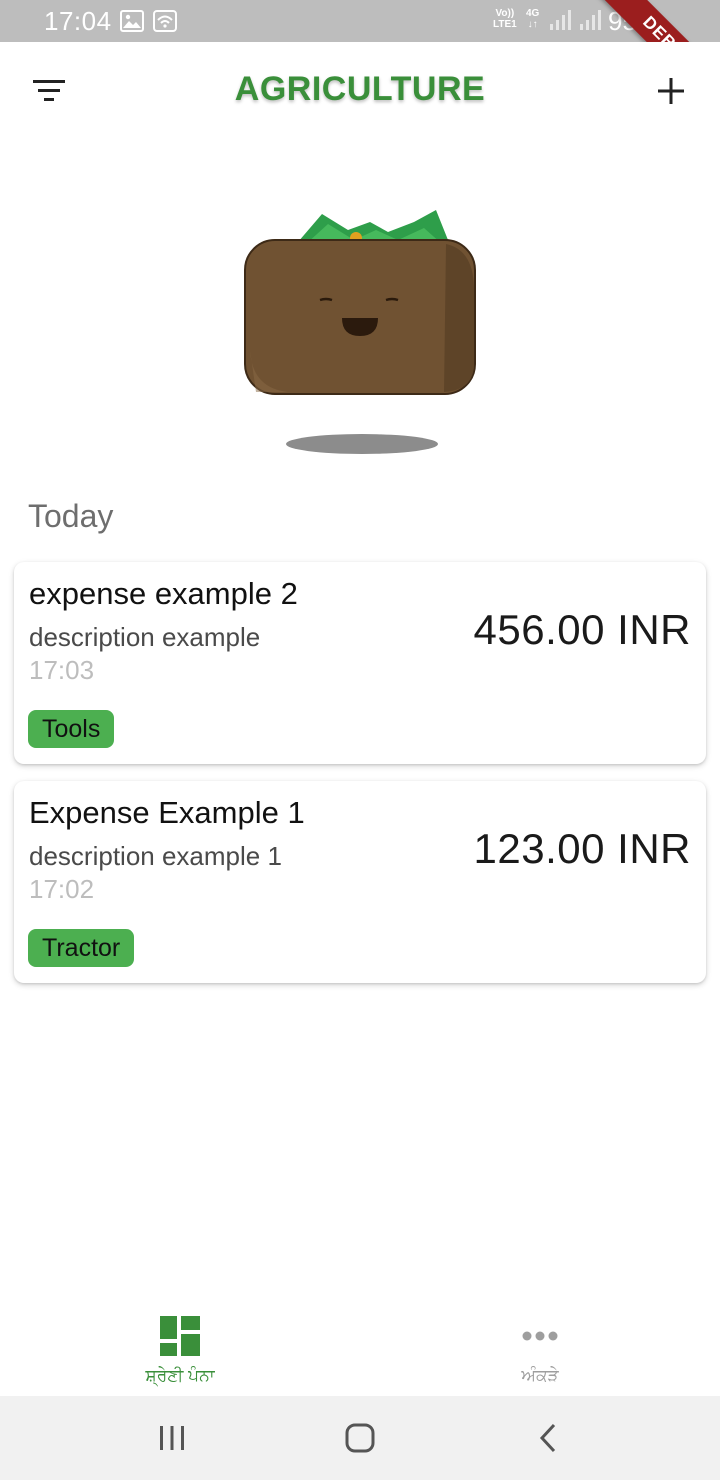 The width and height of the screenshot is (720, 1480). I want to click on recents-button, so click(172, 1438).